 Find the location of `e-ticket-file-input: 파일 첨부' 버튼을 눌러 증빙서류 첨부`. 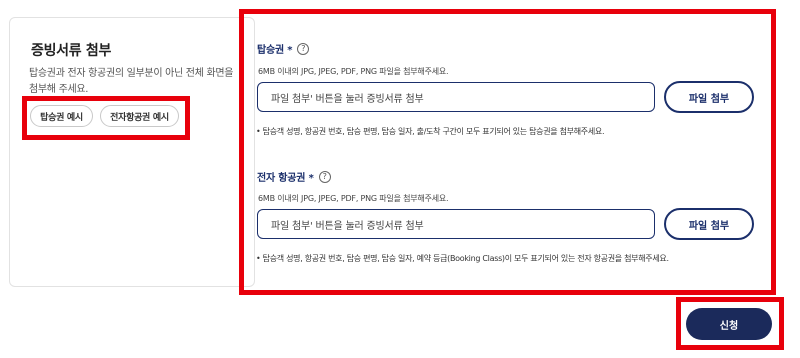

e-ticket-file-input: 파일 첨부' 버튼을 눌러 증빙서류 첨부 is located at coordinates (456, 224).